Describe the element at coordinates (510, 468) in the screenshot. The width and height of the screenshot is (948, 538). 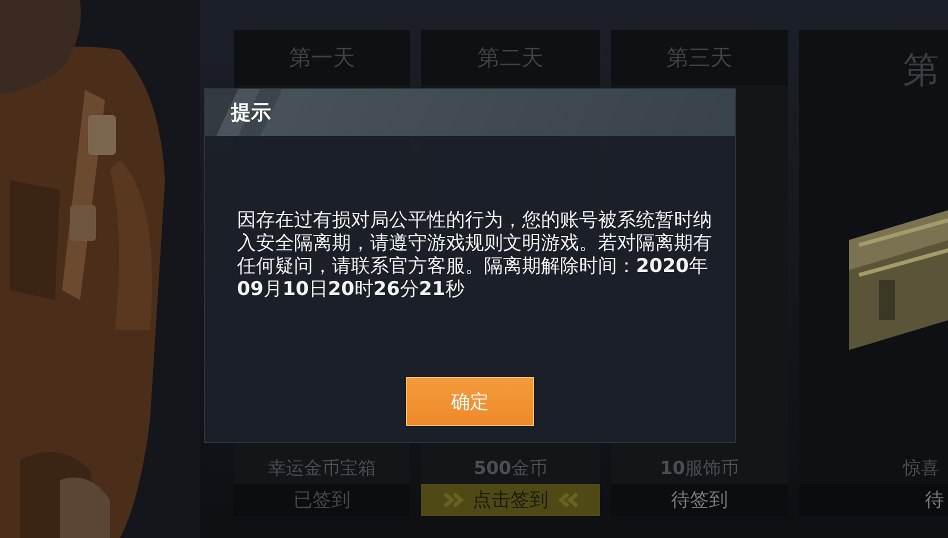
I see `reward-label: 500金币` at that location.